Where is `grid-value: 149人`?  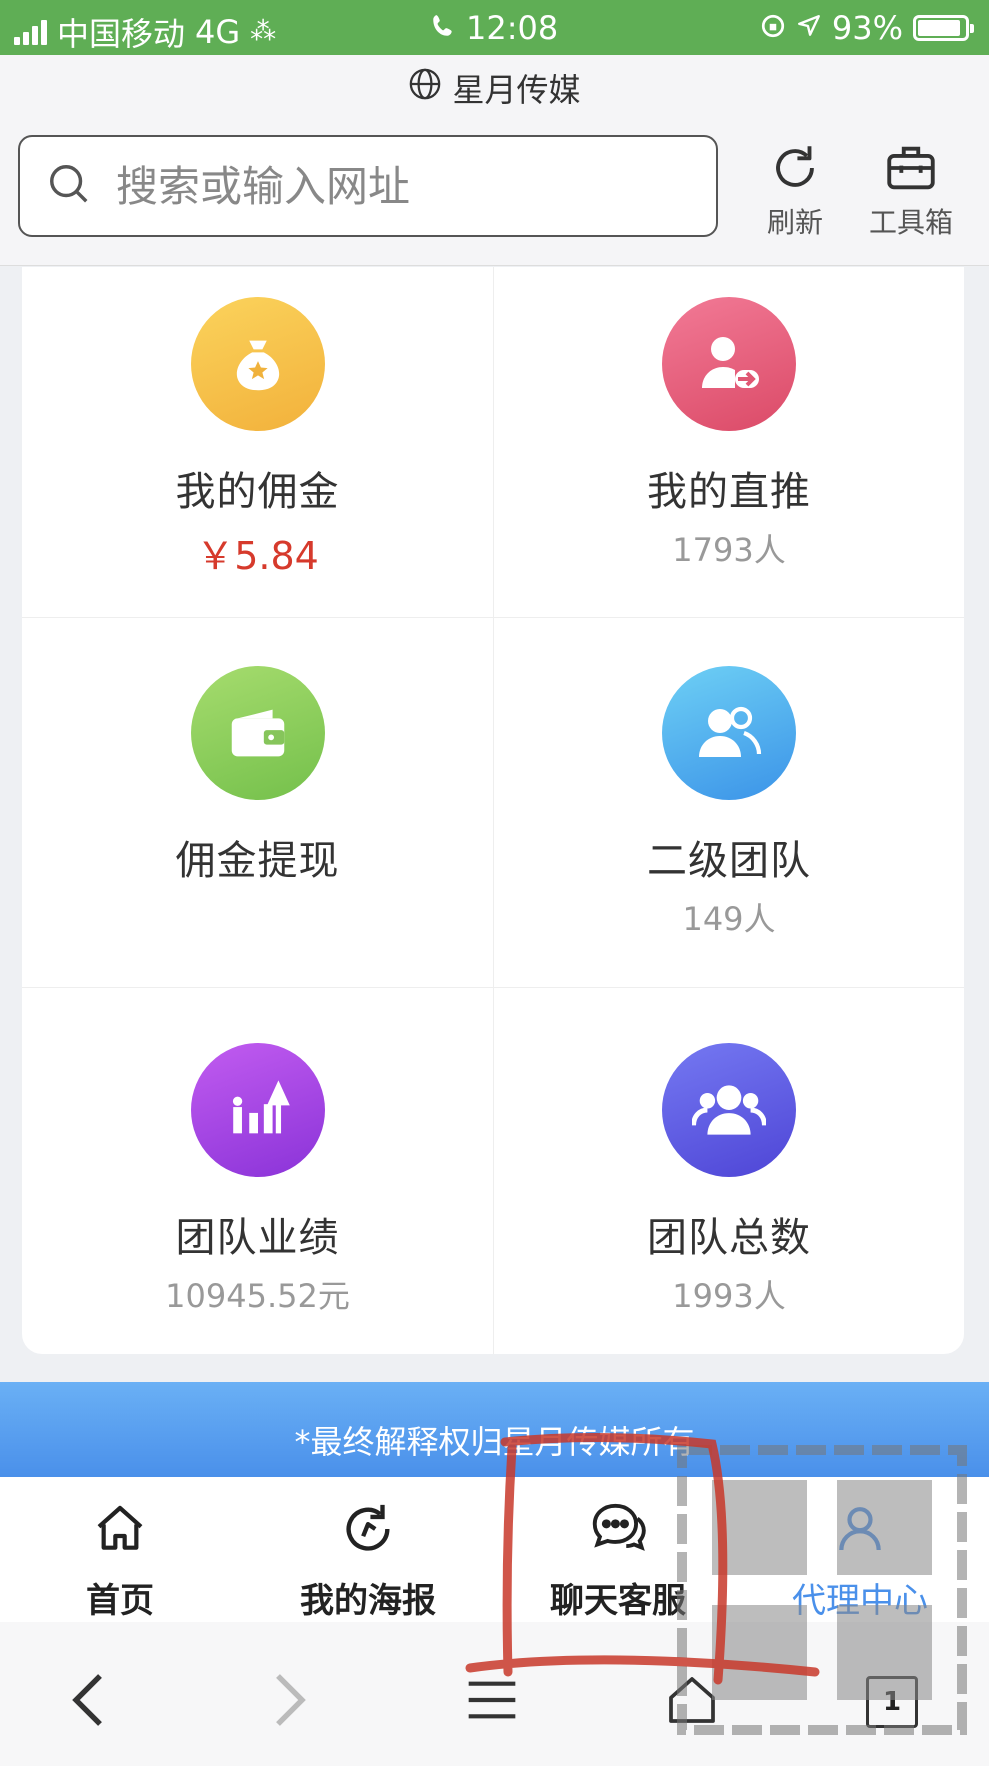
grid-value: 149人 is located at coordinates (729, 919).